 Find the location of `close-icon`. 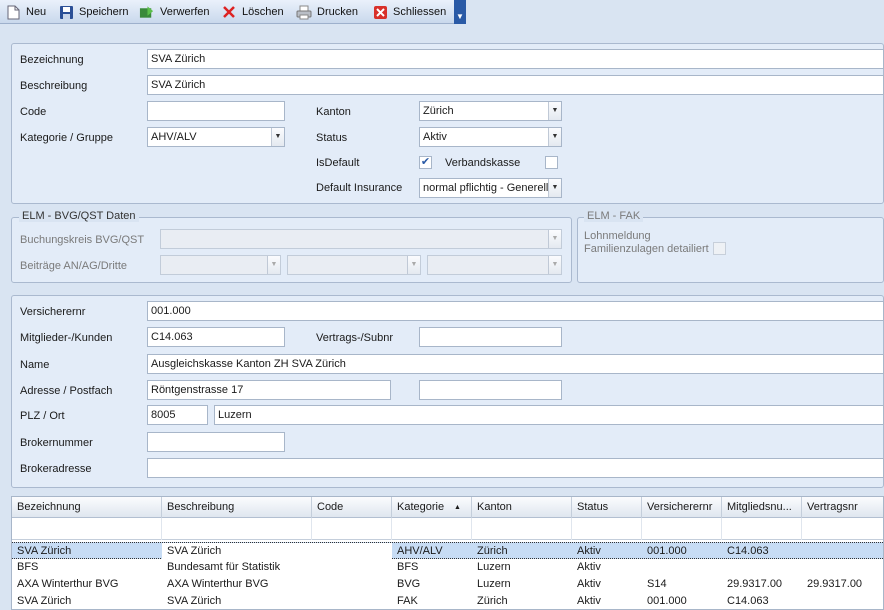

close-icon is located at coordinates (380, 12).